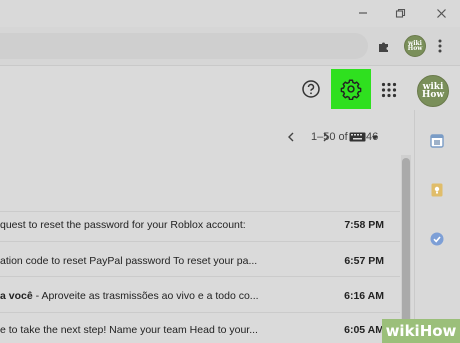  I want to click on divider, so click(230, 65).